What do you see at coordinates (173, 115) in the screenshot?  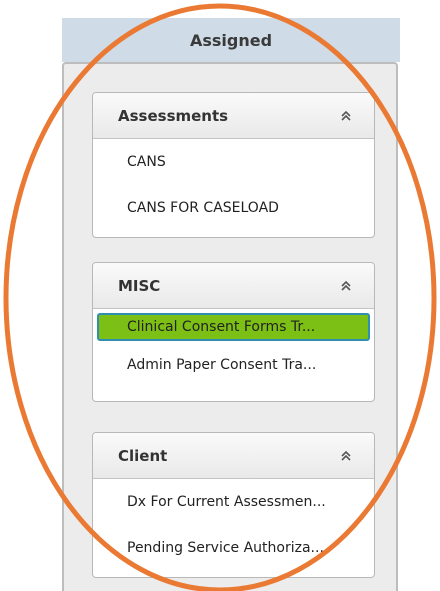 I see `section-title: Assessments` at bounding box center [173, 115].